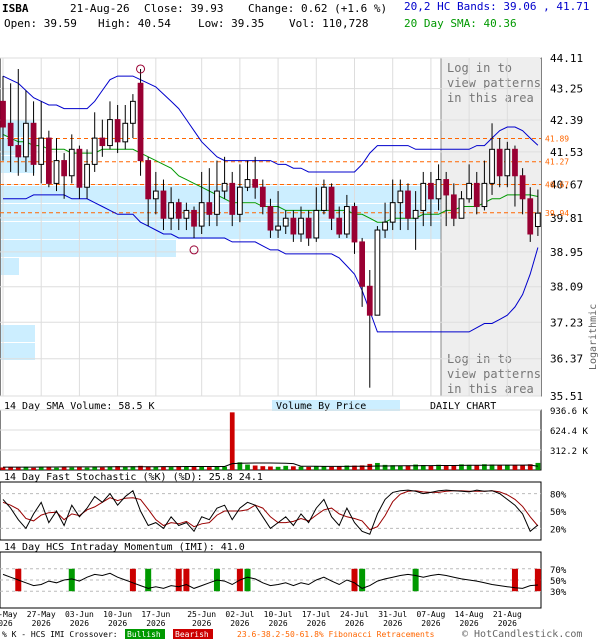 The height and width of the screenshot is (640, 600). Describe the element at coordinates (557, 213) in the screenshot. I see `fib-label: 39.94` at that location.